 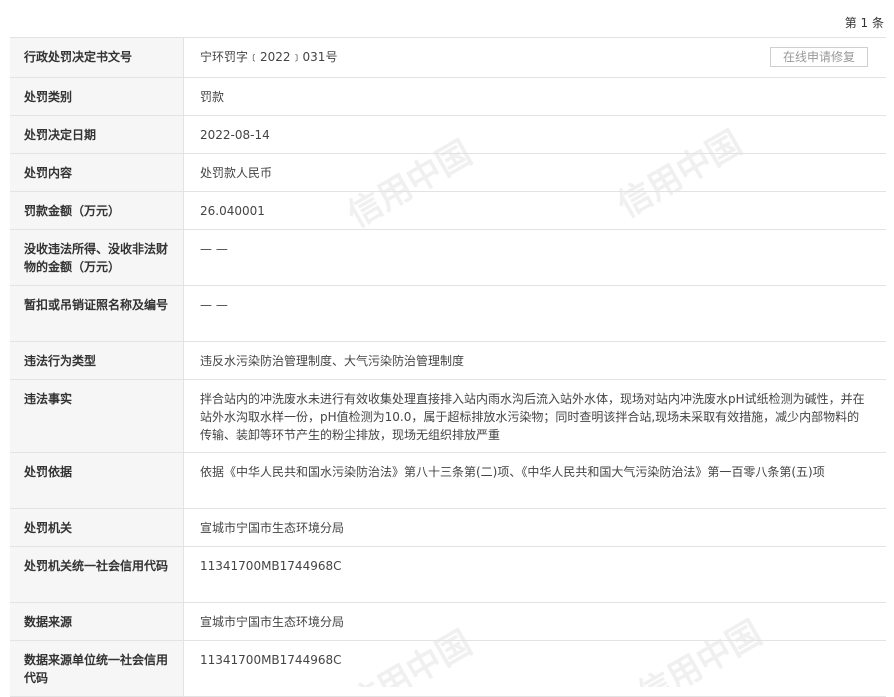 I want to click on row-label: 罚款金额（万元）, so click(x=97, y=210).